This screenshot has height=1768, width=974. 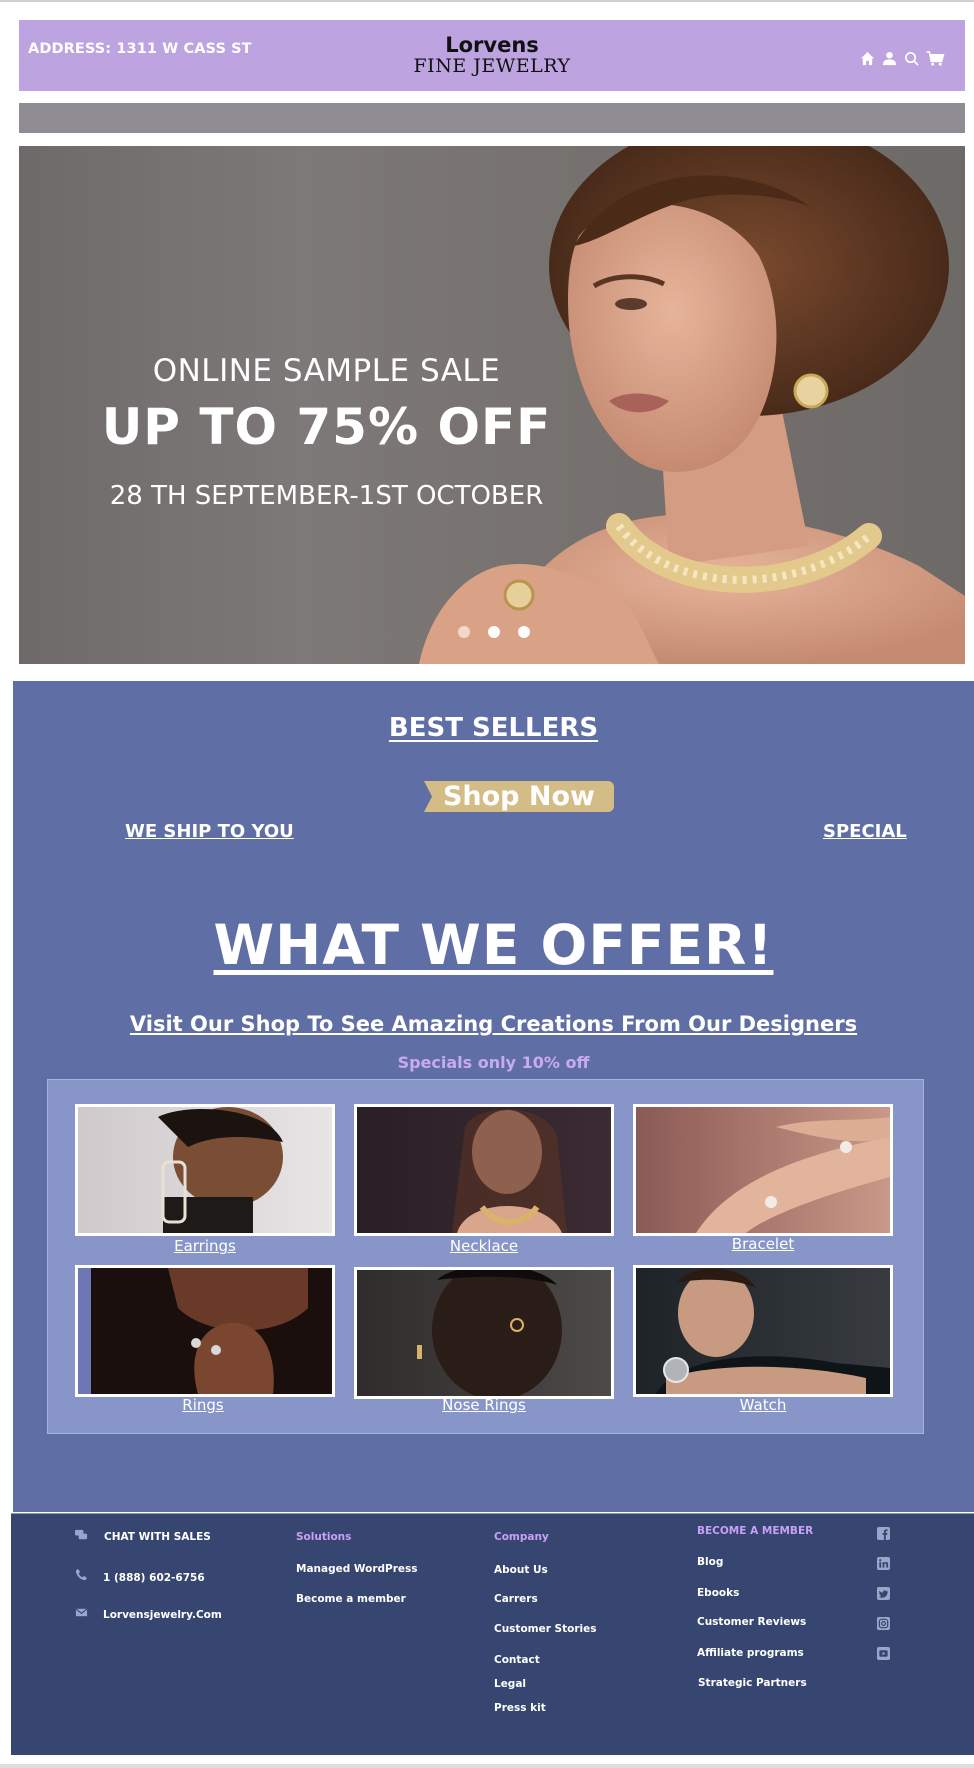 I want to click on phone-icon, so click(x=81, y=1574).